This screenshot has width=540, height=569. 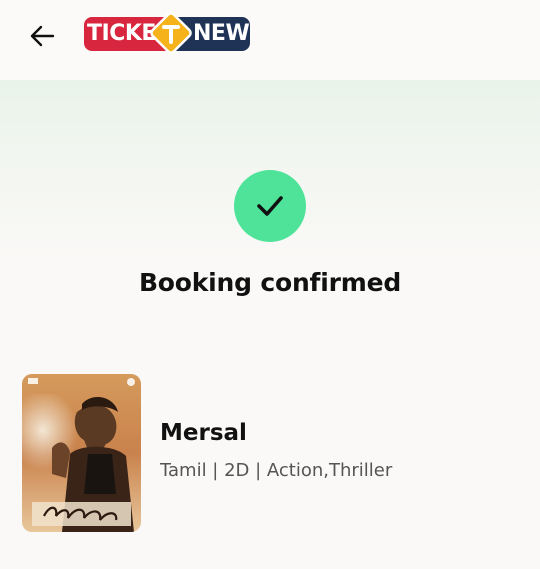 I want to click on ticket-mark-icon, so click(x=171, y=33).